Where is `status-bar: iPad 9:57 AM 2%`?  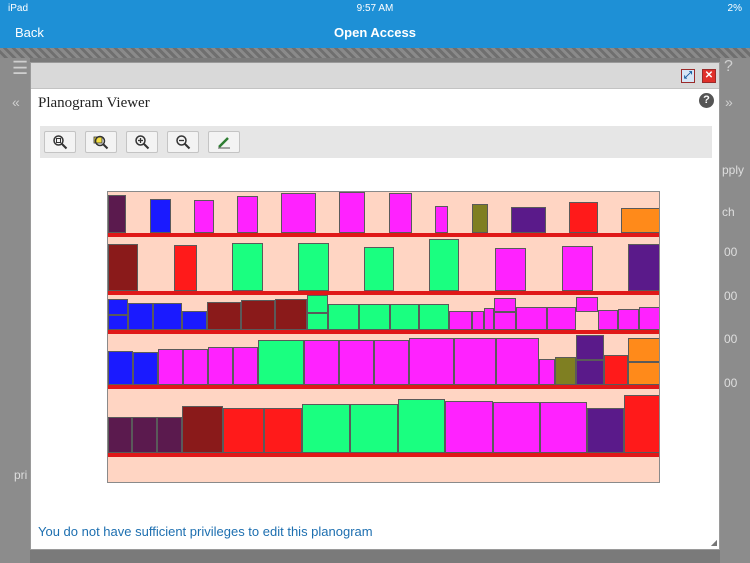 status-bar: iPad 9:57 AM 2% is located at coordinates (375, 8).